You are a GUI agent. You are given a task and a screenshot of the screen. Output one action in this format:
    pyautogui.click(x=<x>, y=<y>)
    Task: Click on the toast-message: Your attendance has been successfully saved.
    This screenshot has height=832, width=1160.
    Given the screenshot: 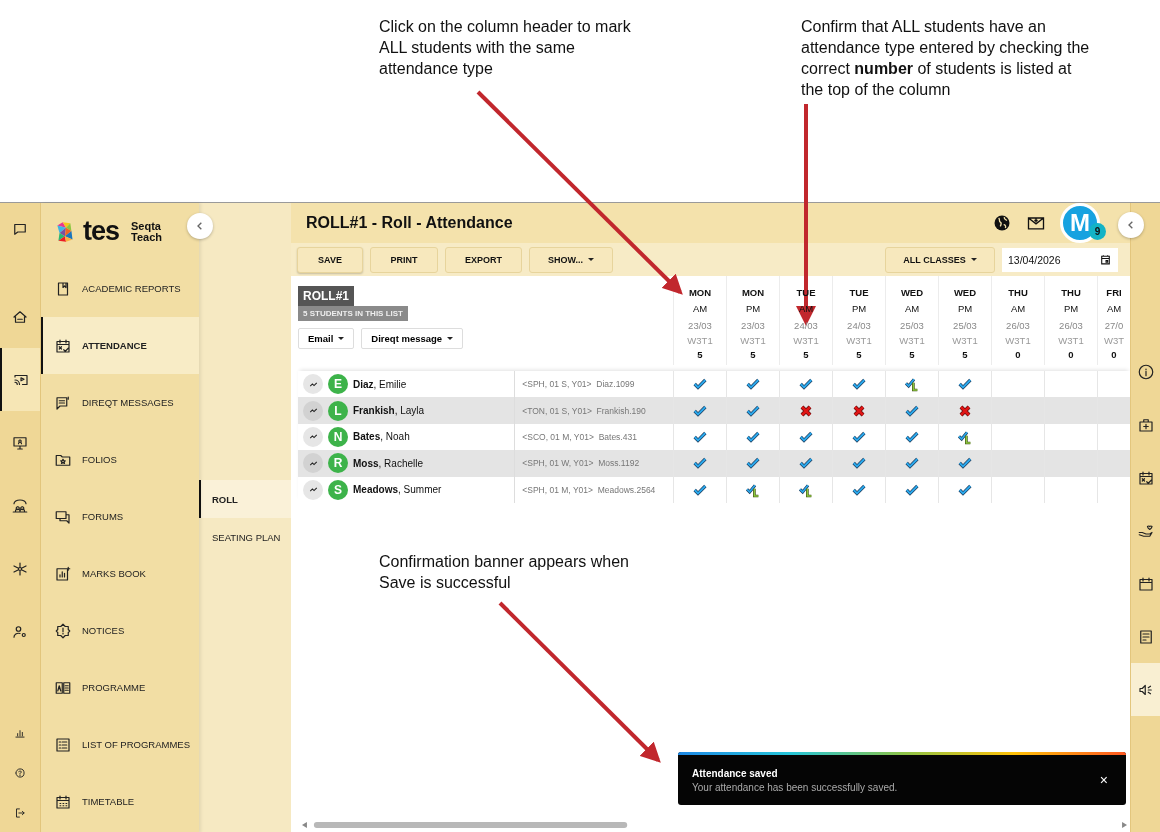 What is the action you would take?
    pyautogui.click(x=795, y=787)
    